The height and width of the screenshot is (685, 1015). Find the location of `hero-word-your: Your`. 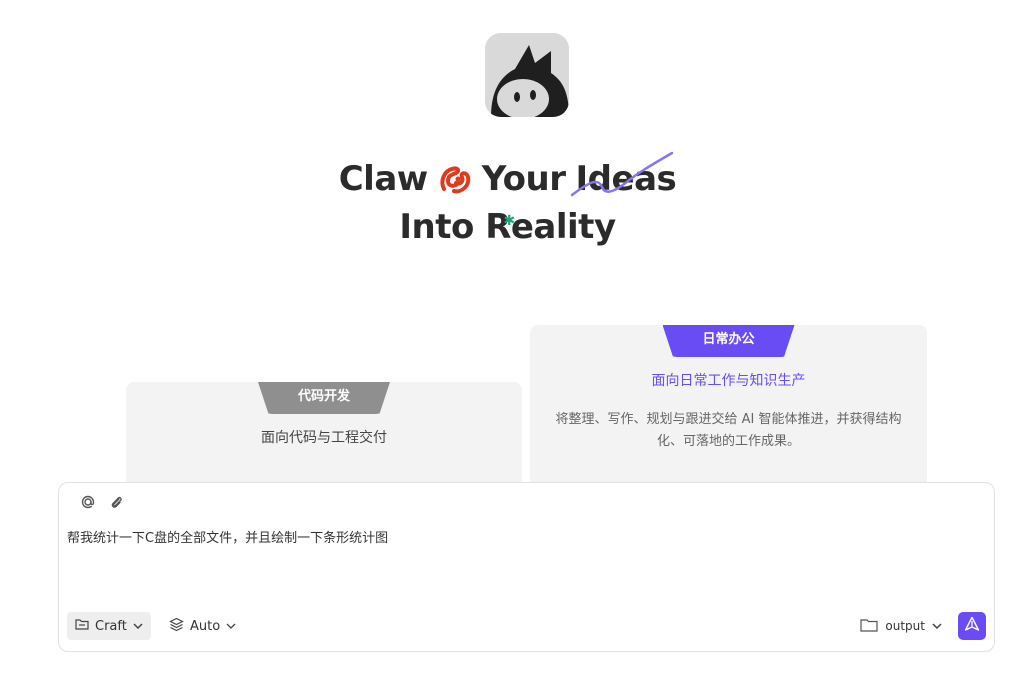

hero-word-your: Your is located at coordinates (523, 179).